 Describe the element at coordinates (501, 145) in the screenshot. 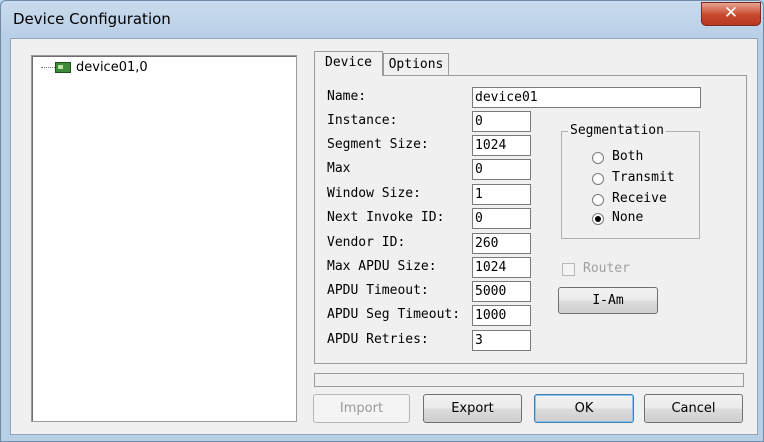

I see `segment-size-field: 1024` at that location.